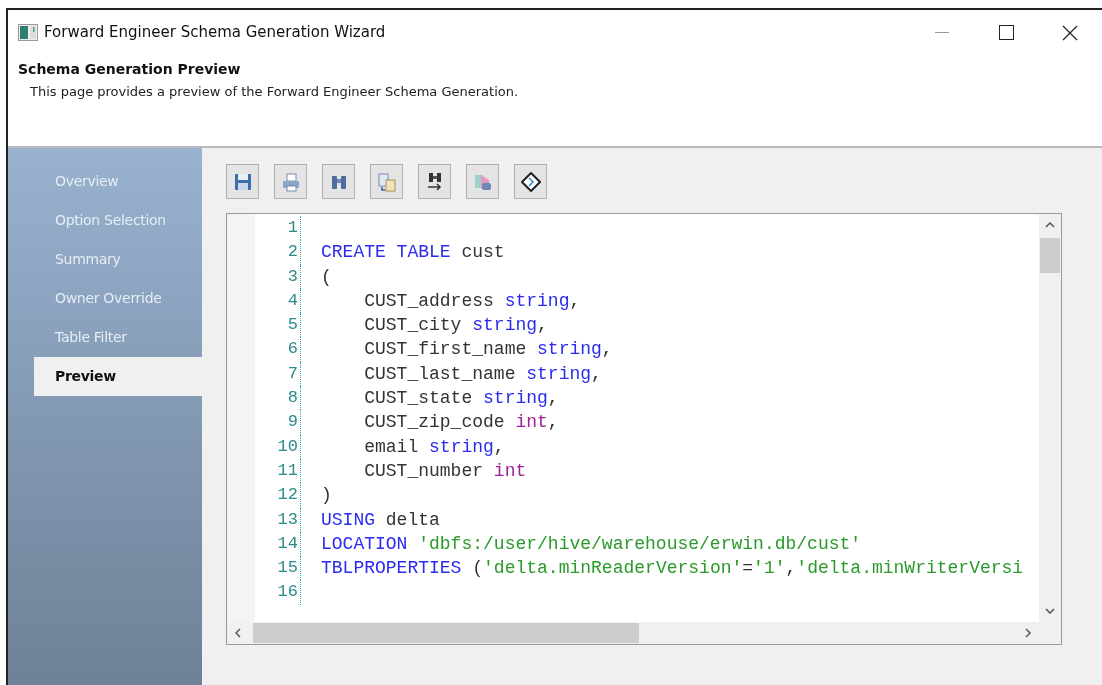 This screenshot has width=1102, height=685. Describe the element at coordinates (942, 32) in the screenshot. I see `minimize-icon` at that location.